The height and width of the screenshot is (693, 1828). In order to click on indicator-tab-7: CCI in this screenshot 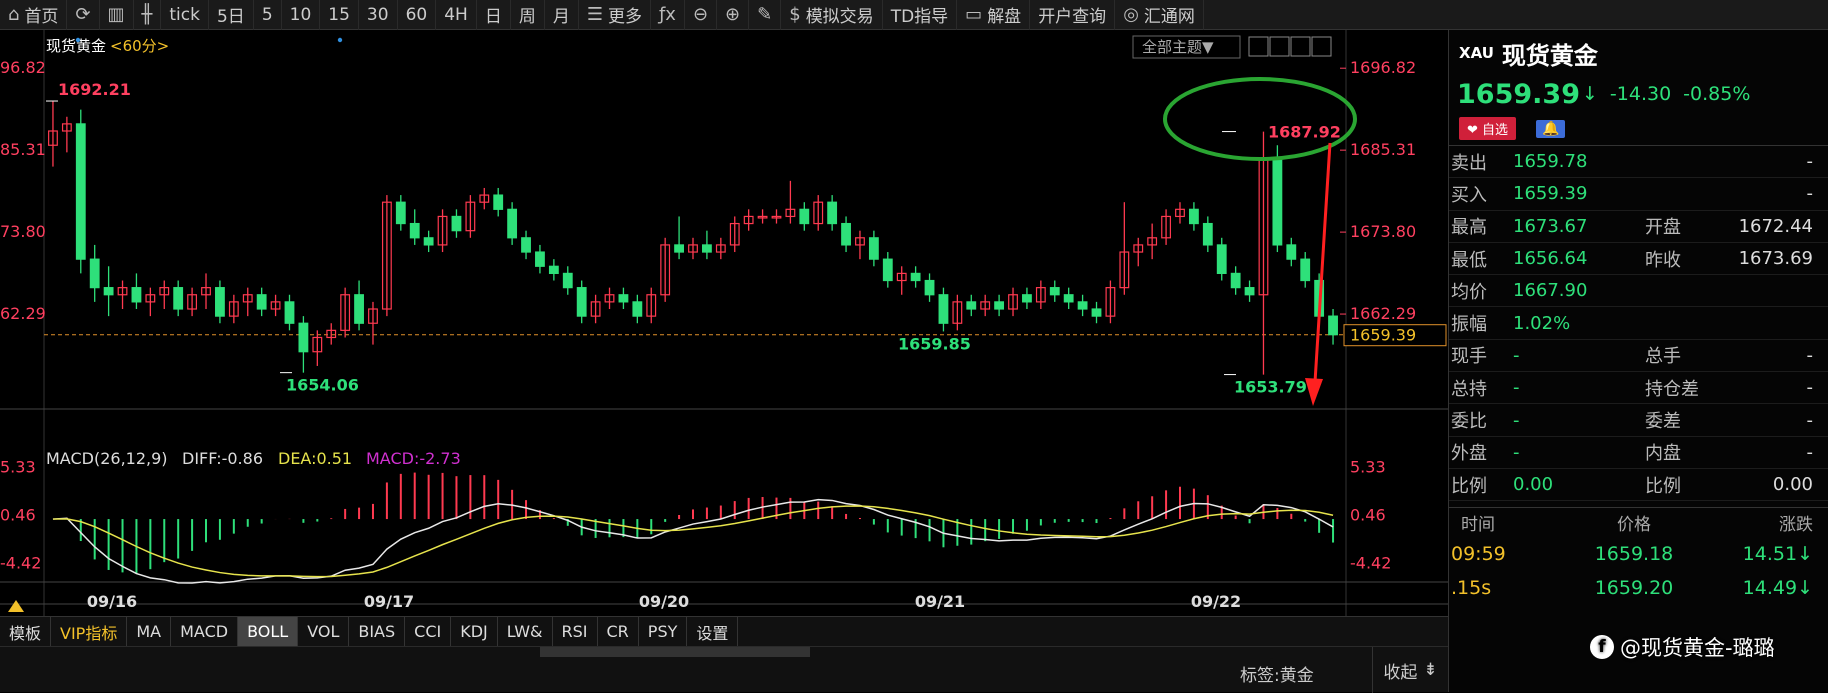, I will do `click(428, 631)`.